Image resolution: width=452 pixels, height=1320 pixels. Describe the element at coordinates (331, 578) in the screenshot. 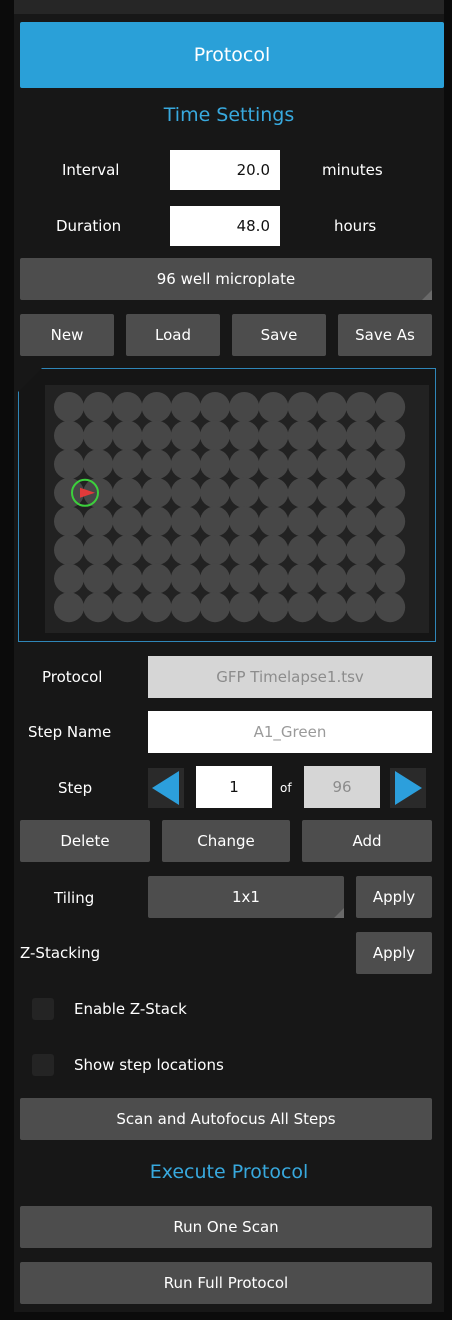

I see `well-G10` at that location.